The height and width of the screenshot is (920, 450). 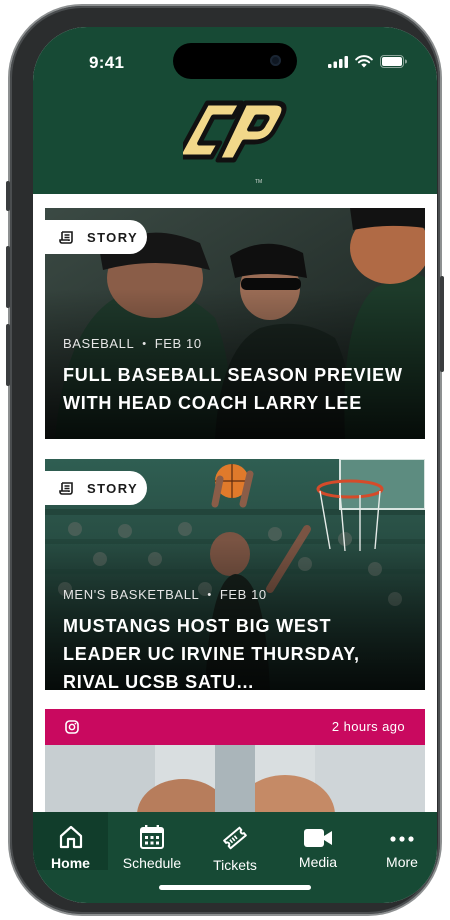 I want to click on story-sport: BASEBALL, so click(x=99, y=343).